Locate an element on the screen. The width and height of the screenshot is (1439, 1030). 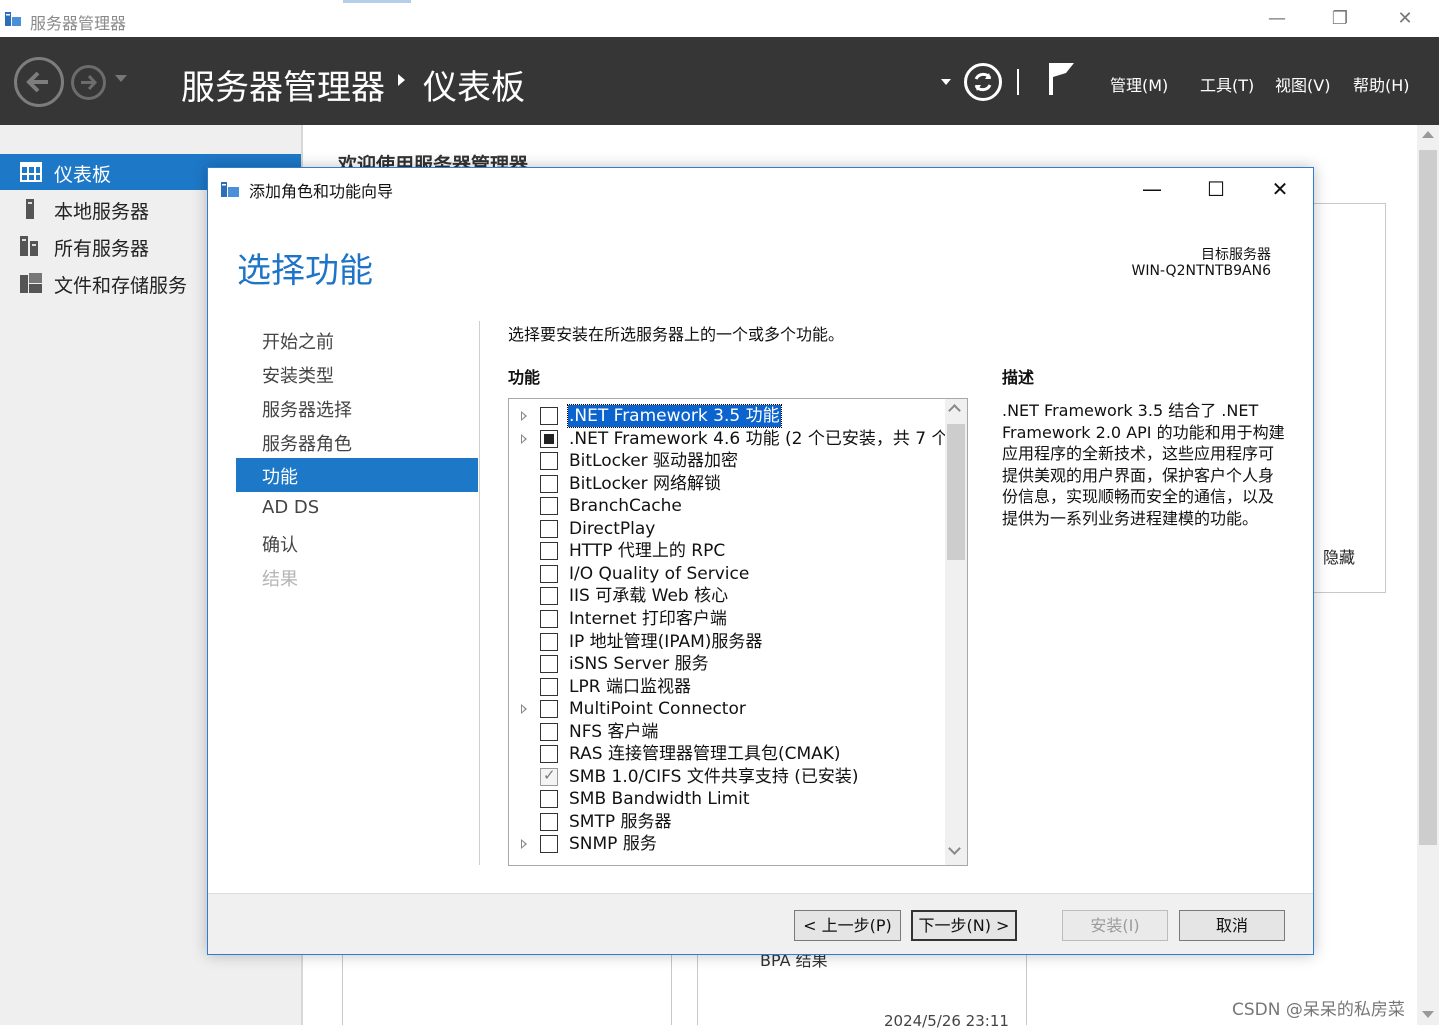
step-server-selection: 服务器选择 is located at coordinates (357, 408).